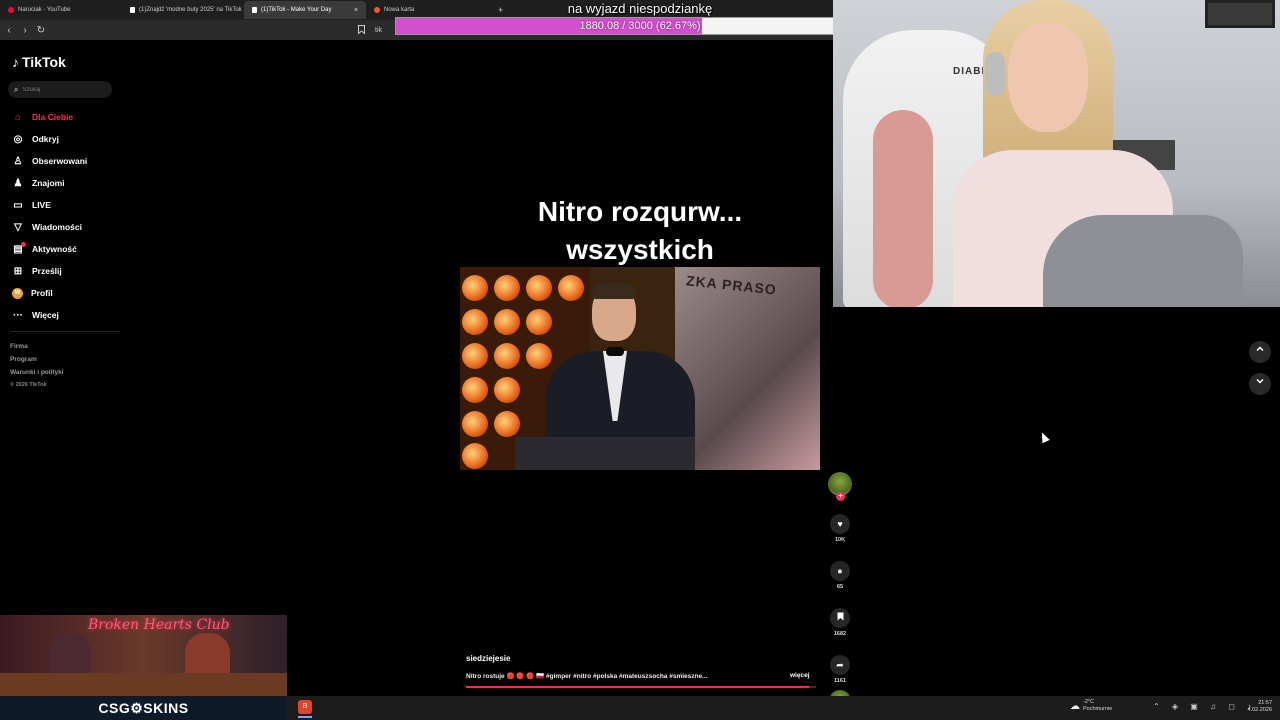  What do you see at coordinates (1260, 384) in the screenshot?
I see `next-video-button` at bounding box center [1260, 384].